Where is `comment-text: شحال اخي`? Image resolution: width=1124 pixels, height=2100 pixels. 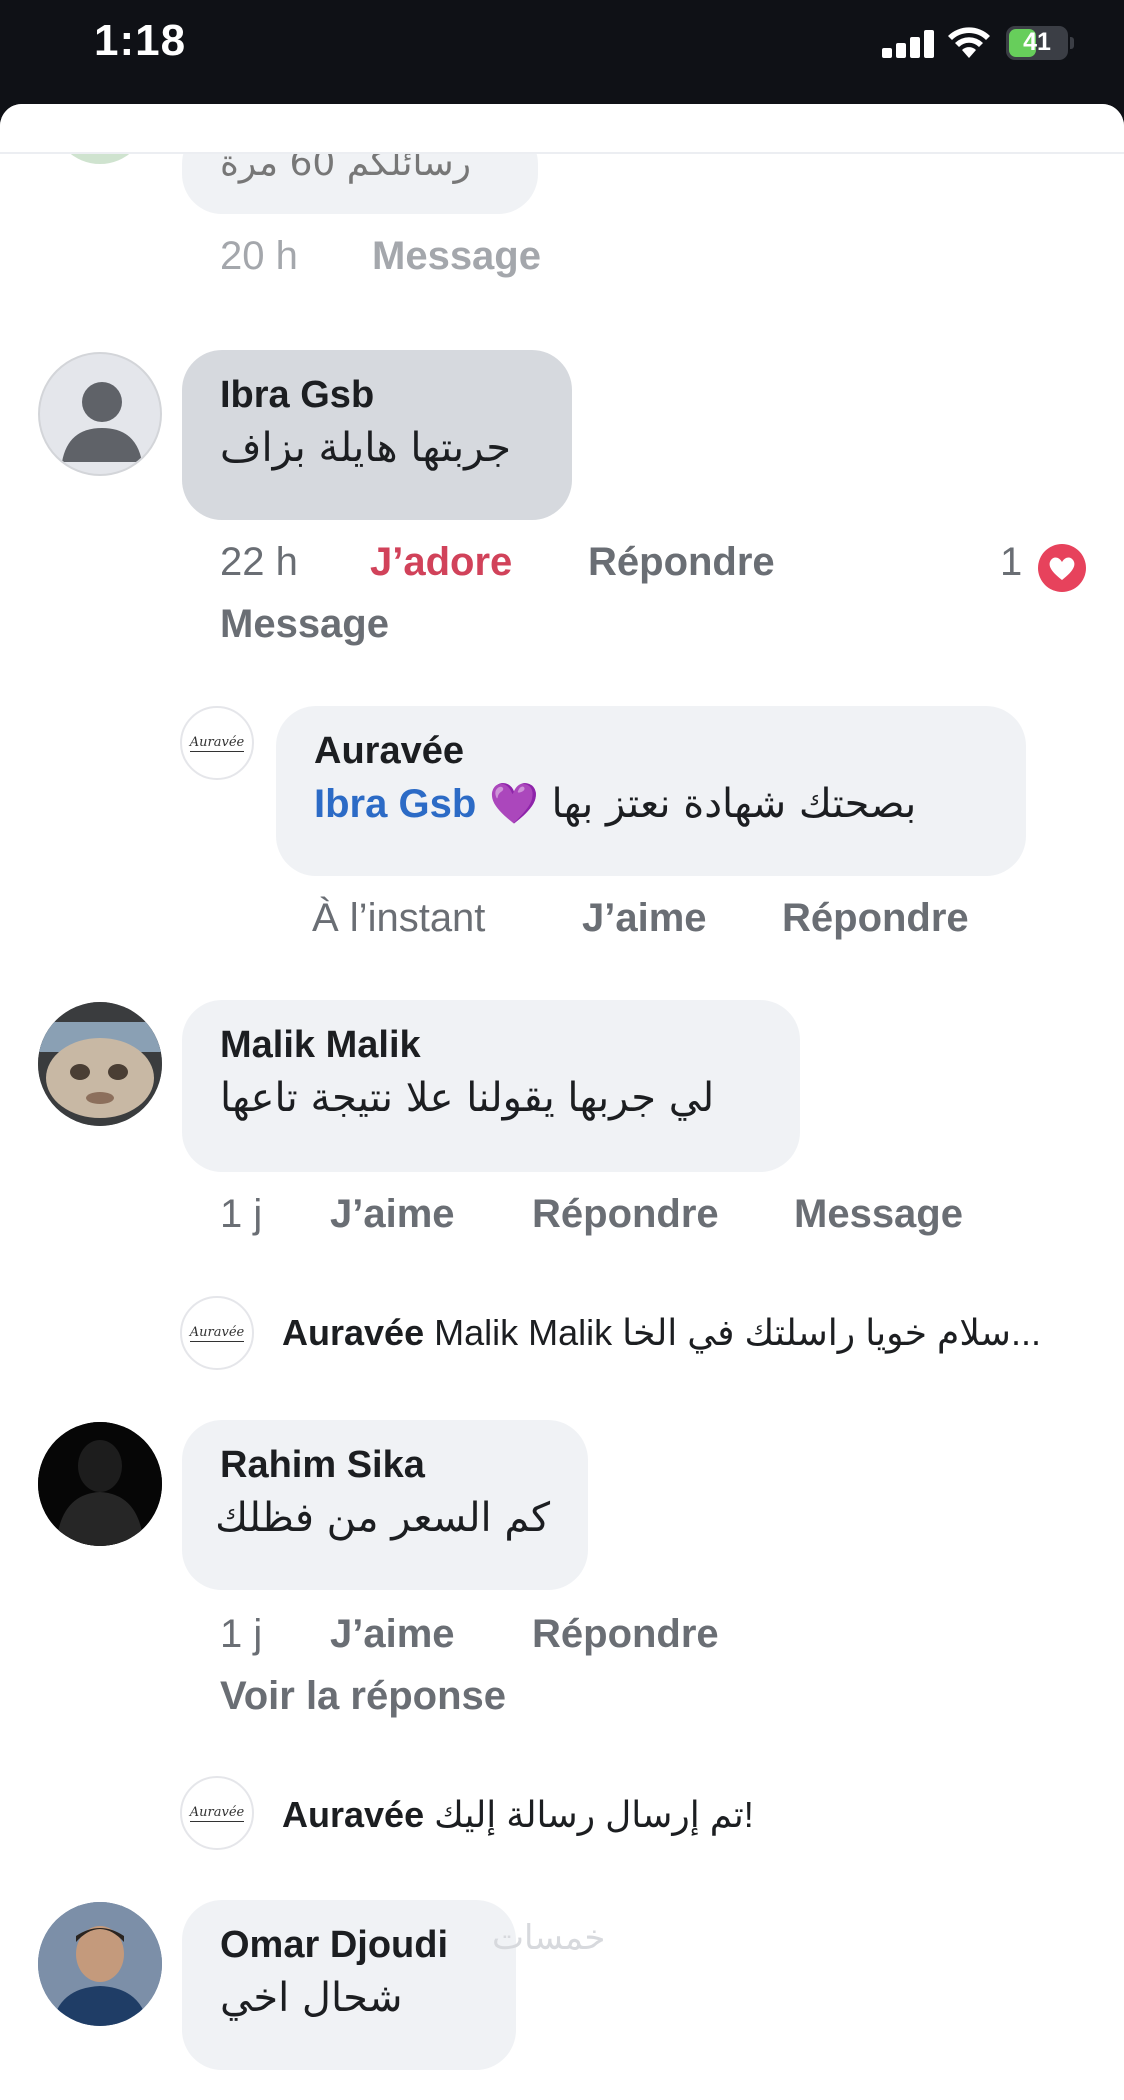 comment-text: شحال اخي is located at coordinates (311, 1998).